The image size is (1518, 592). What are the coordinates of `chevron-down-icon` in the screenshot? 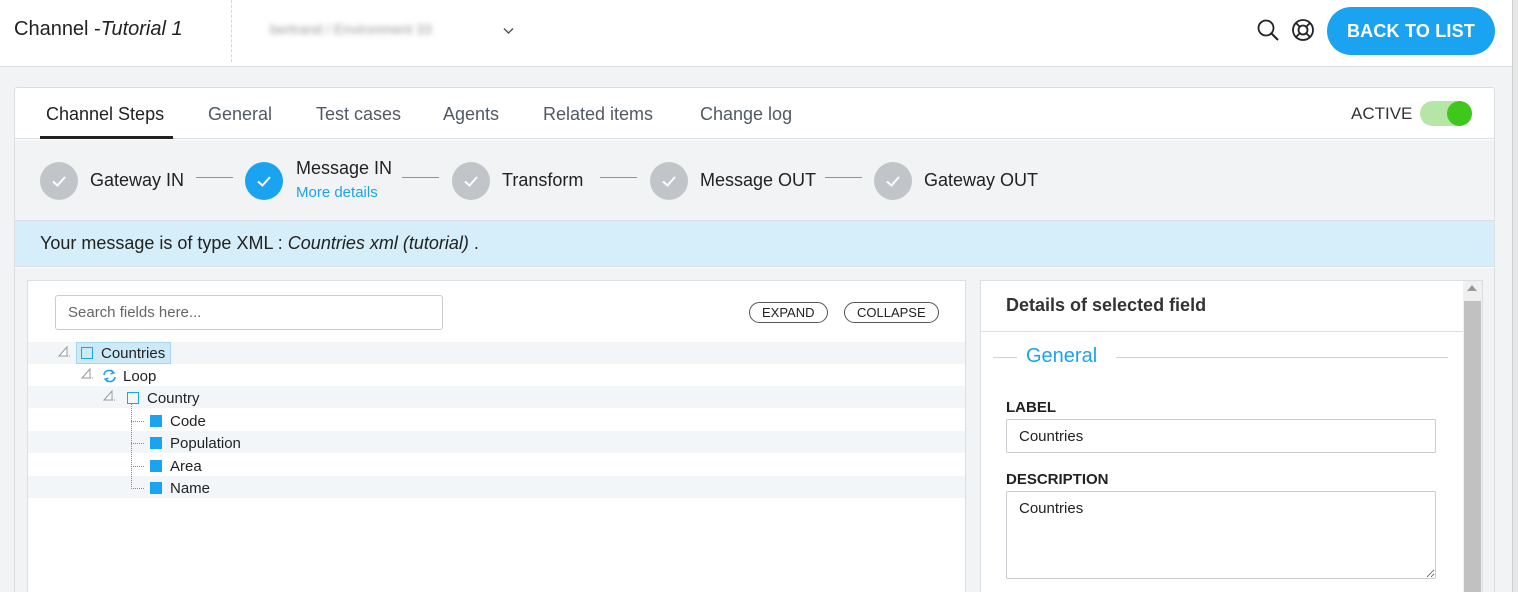 It's located at (508, 31).